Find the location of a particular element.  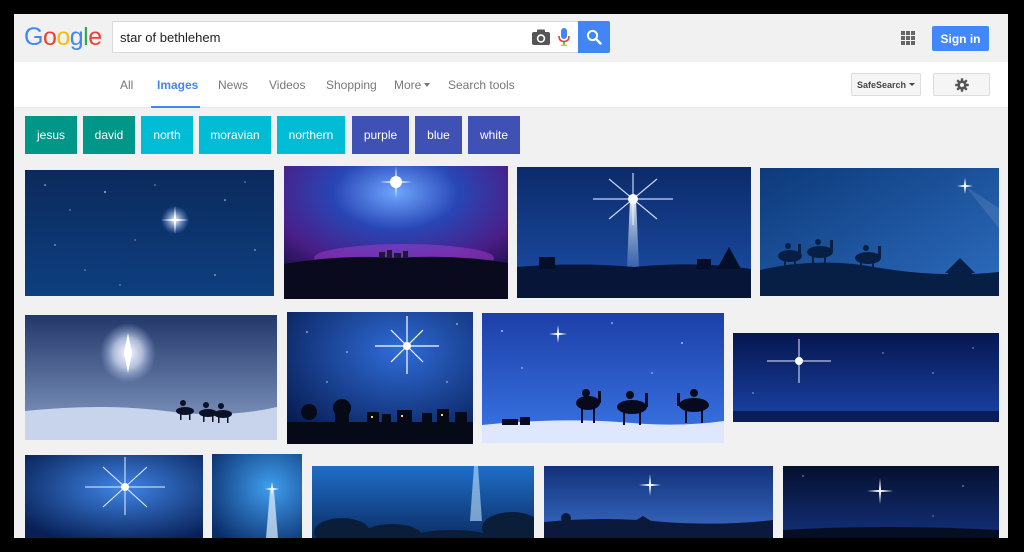

tab-more: More is located at coordinates (412, 85).